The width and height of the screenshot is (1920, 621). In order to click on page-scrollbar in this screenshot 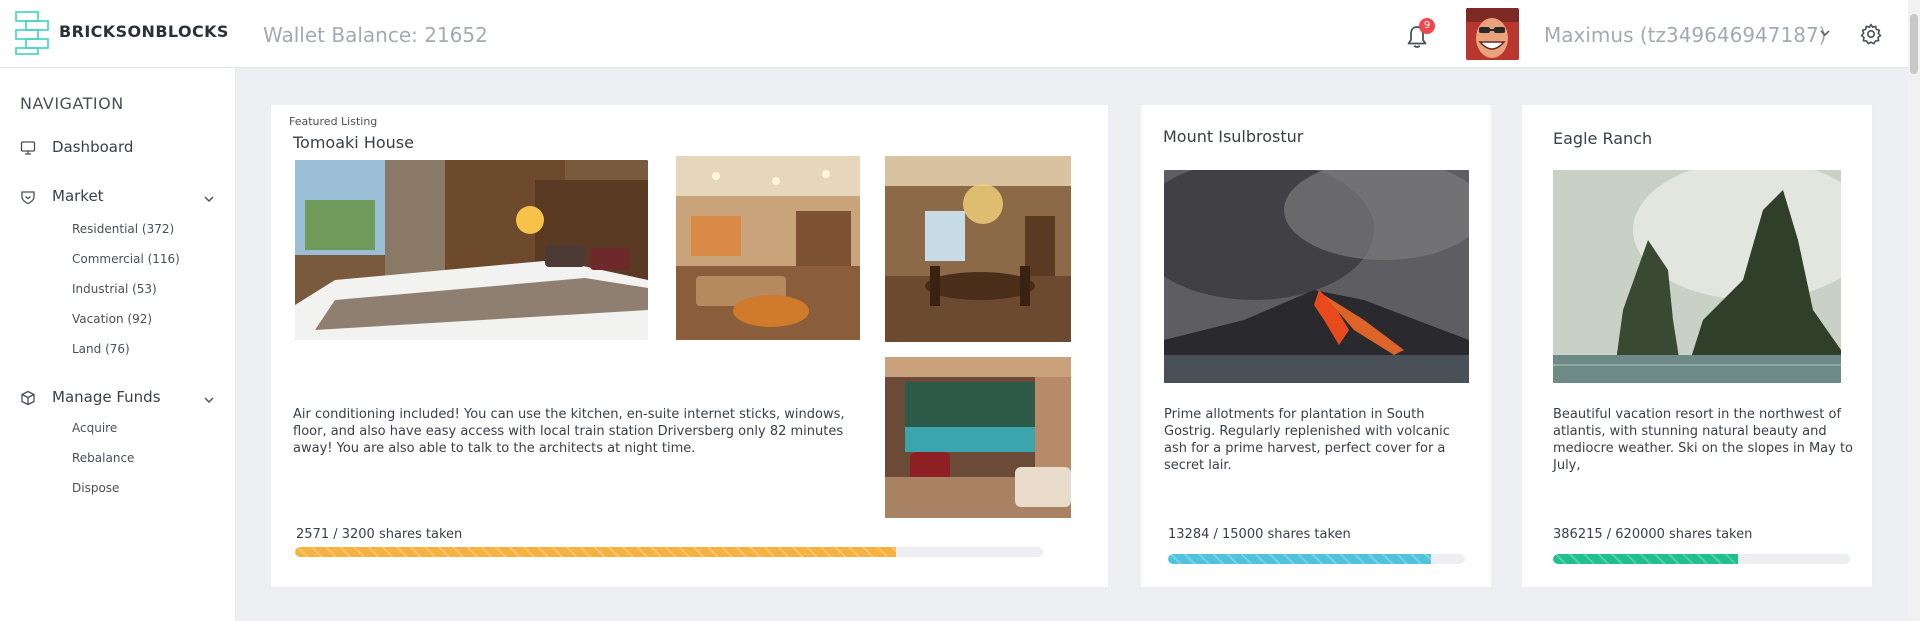, I will do `click(1914, 310)`.